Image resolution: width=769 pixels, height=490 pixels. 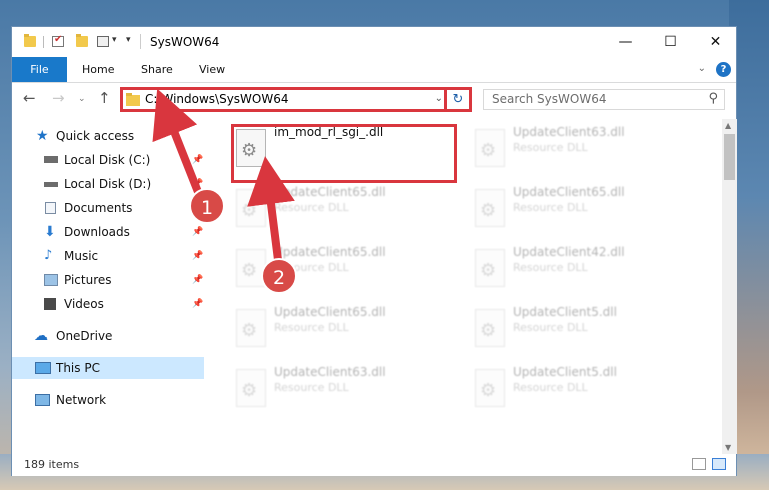 I want to click on sidebar-item-label: Local Disk (C:), so click(x=107, y=160).